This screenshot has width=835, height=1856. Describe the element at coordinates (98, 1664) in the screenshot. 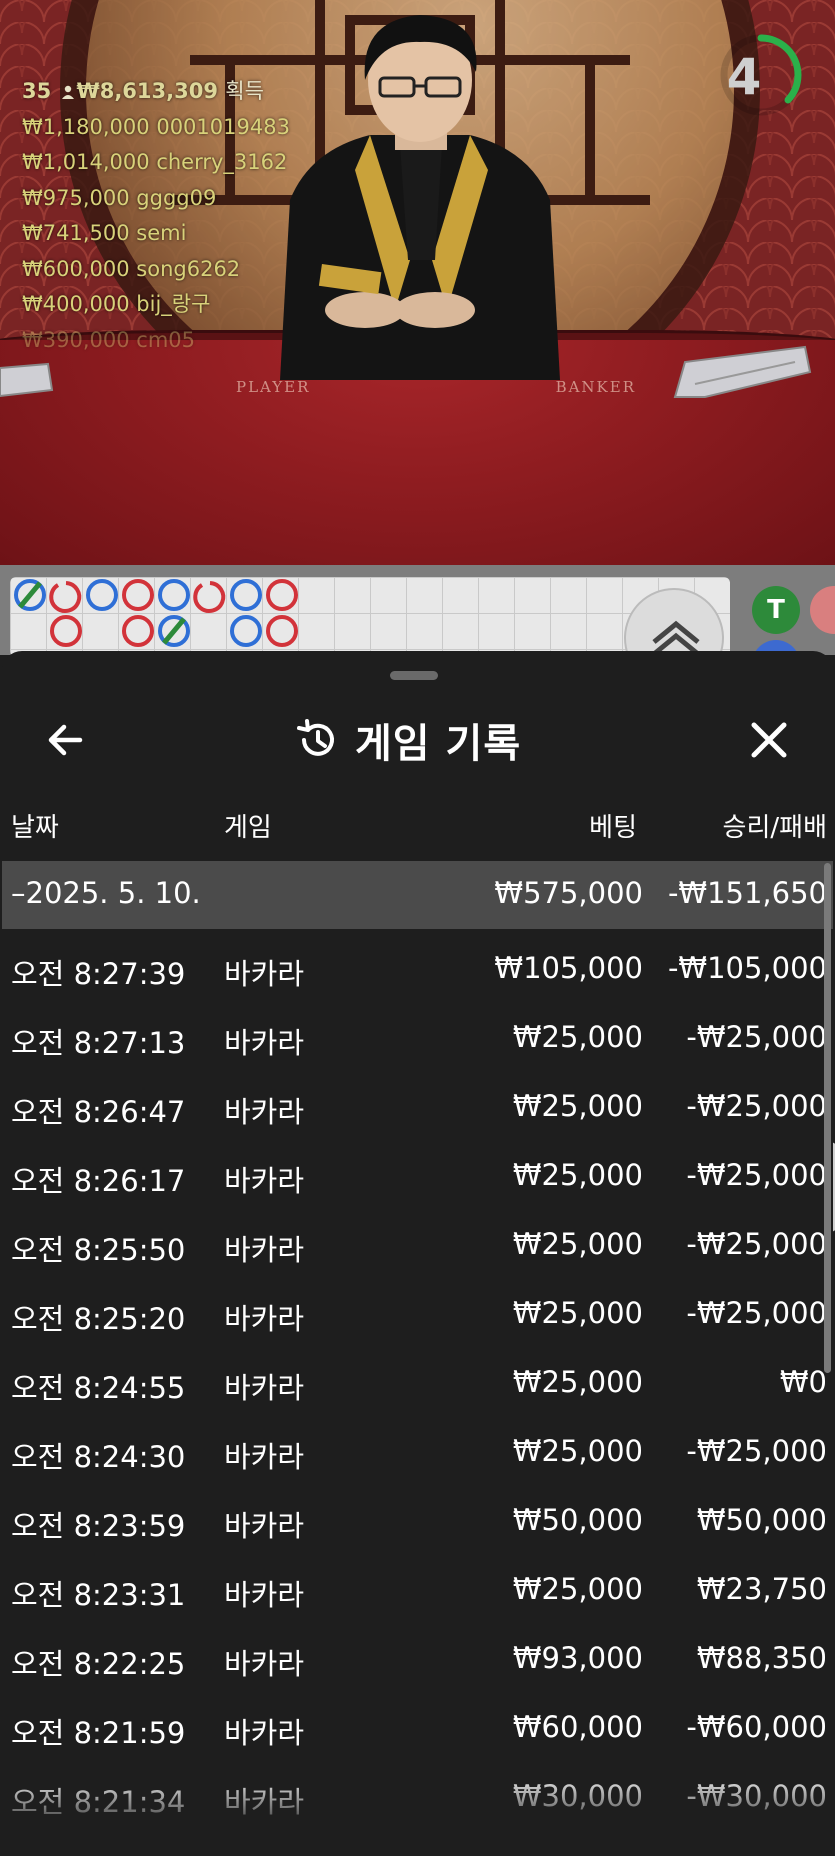

I see `row-time: 오전 8:22:25` at that location.